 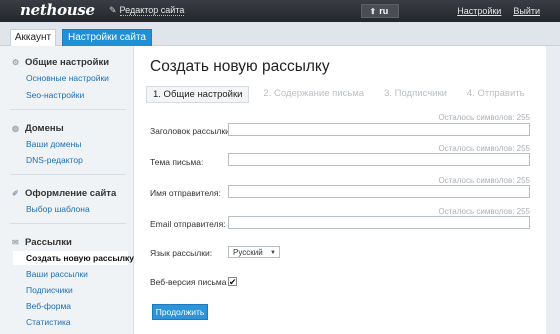 What do you see at coordinates (198, 94) in the screenshot?
I see `step-general-settings: 1. Общие настройки` at bounding box center [198, 94].